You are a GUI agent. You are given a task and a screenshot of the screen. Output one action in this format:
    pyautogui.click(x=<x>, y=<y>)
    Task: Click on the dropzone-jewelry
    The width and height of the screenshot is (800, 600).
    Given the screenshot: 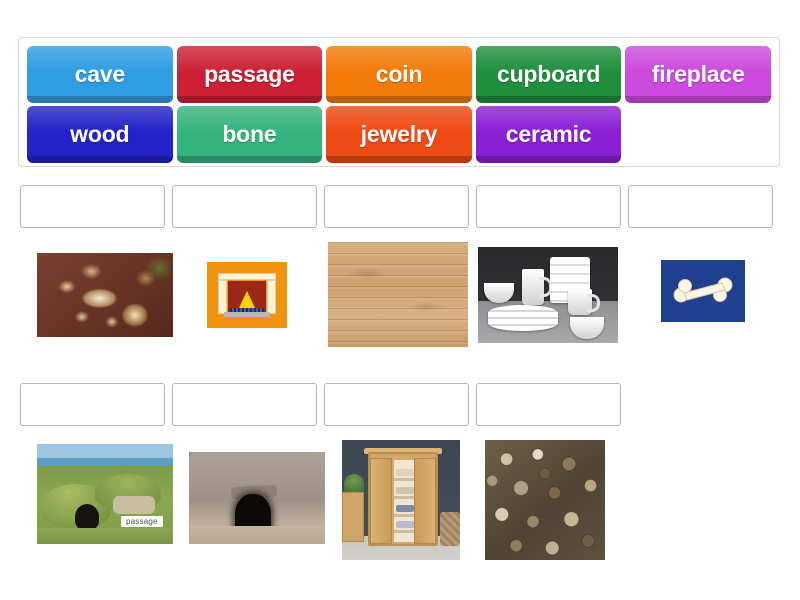 What is the action you would take?
    pyautogui.click(x=92, y=206)
    